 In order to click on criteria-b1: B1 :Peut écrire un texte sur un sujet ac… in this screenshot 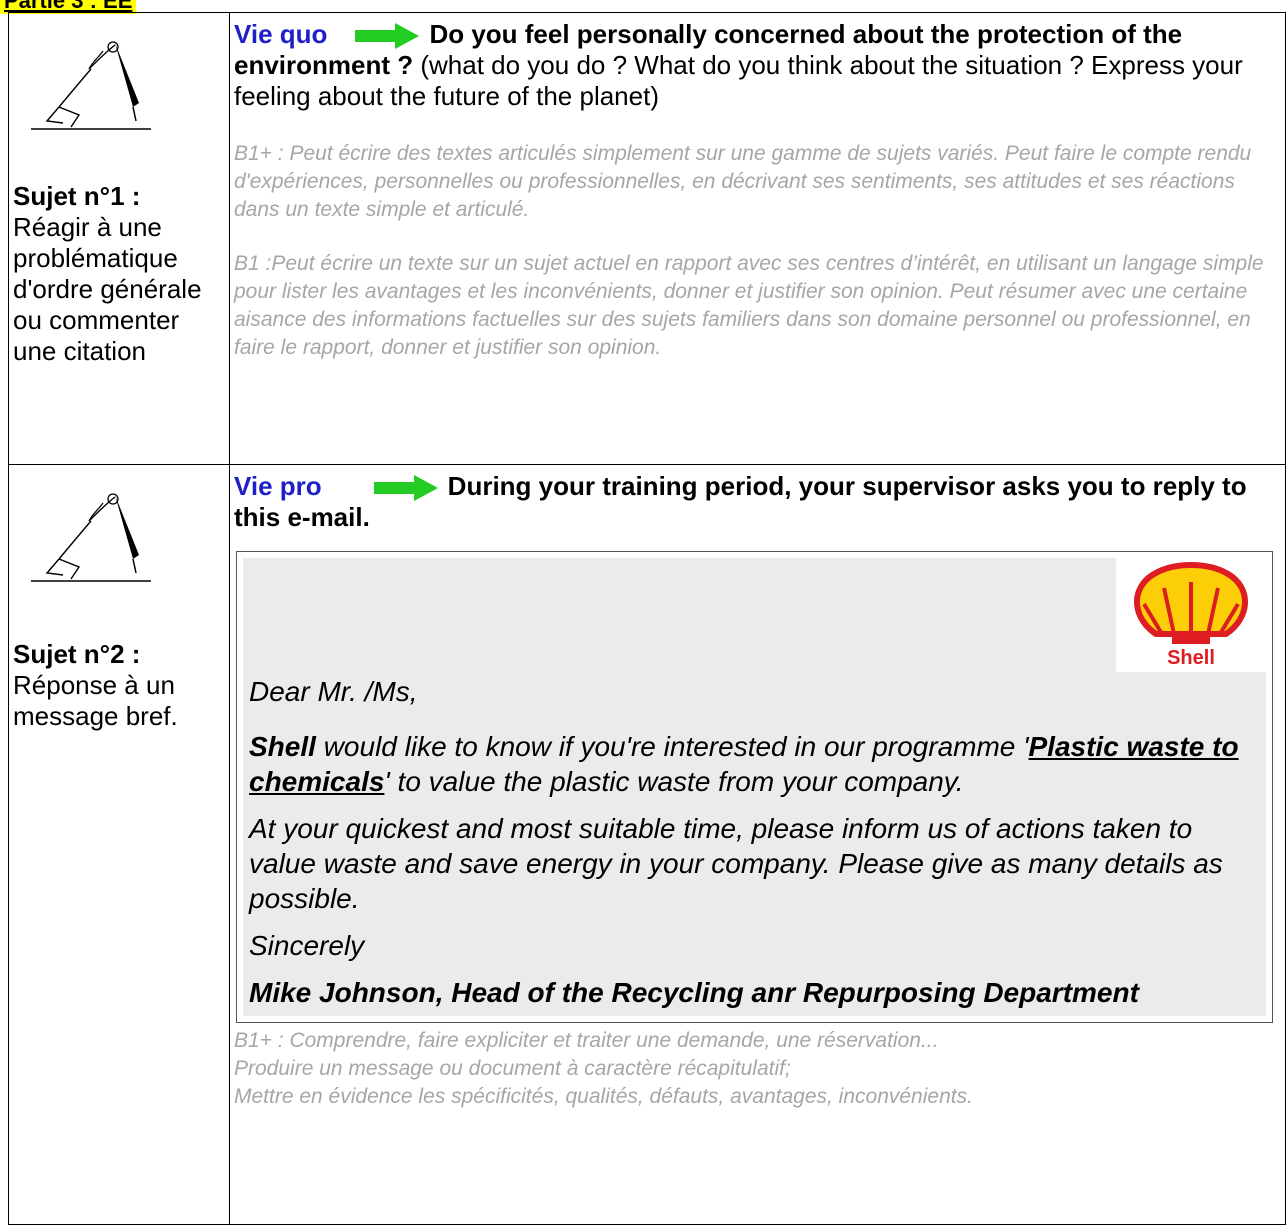, I will do `click(749, 305)`.